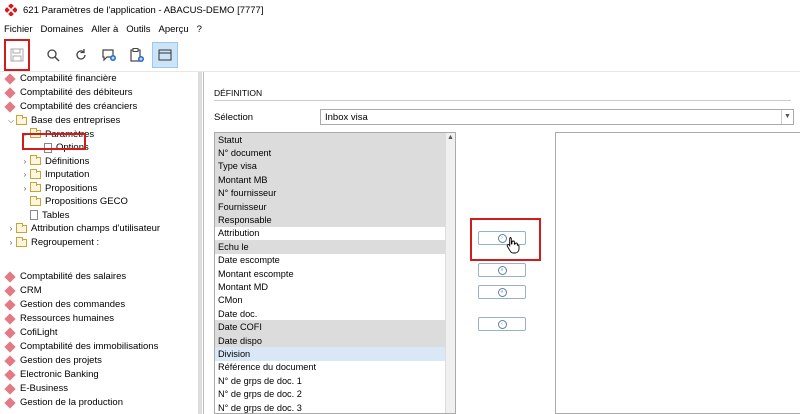 This screenshot has width=800, height=414. What do you see at coordinates (62, 29) in the screenshot?
I see `menu-domaines: Domaines` at bounding box center [62, 29].